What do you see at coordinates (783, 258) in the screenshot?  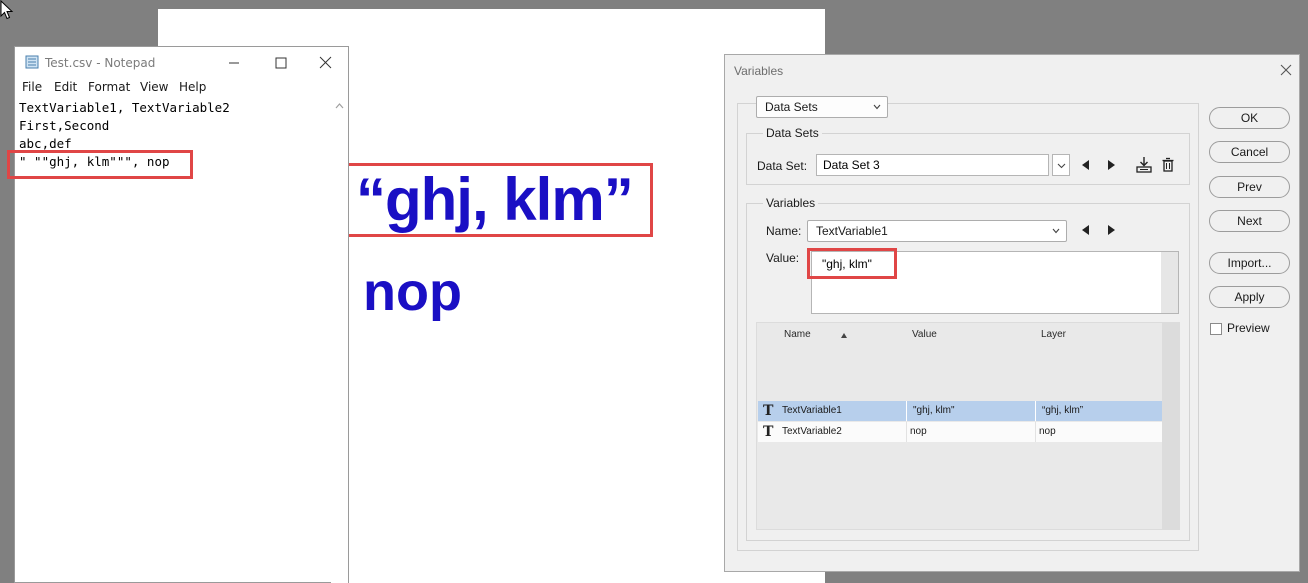 I see `value-label: Value:` at bounding box center [783, 258].